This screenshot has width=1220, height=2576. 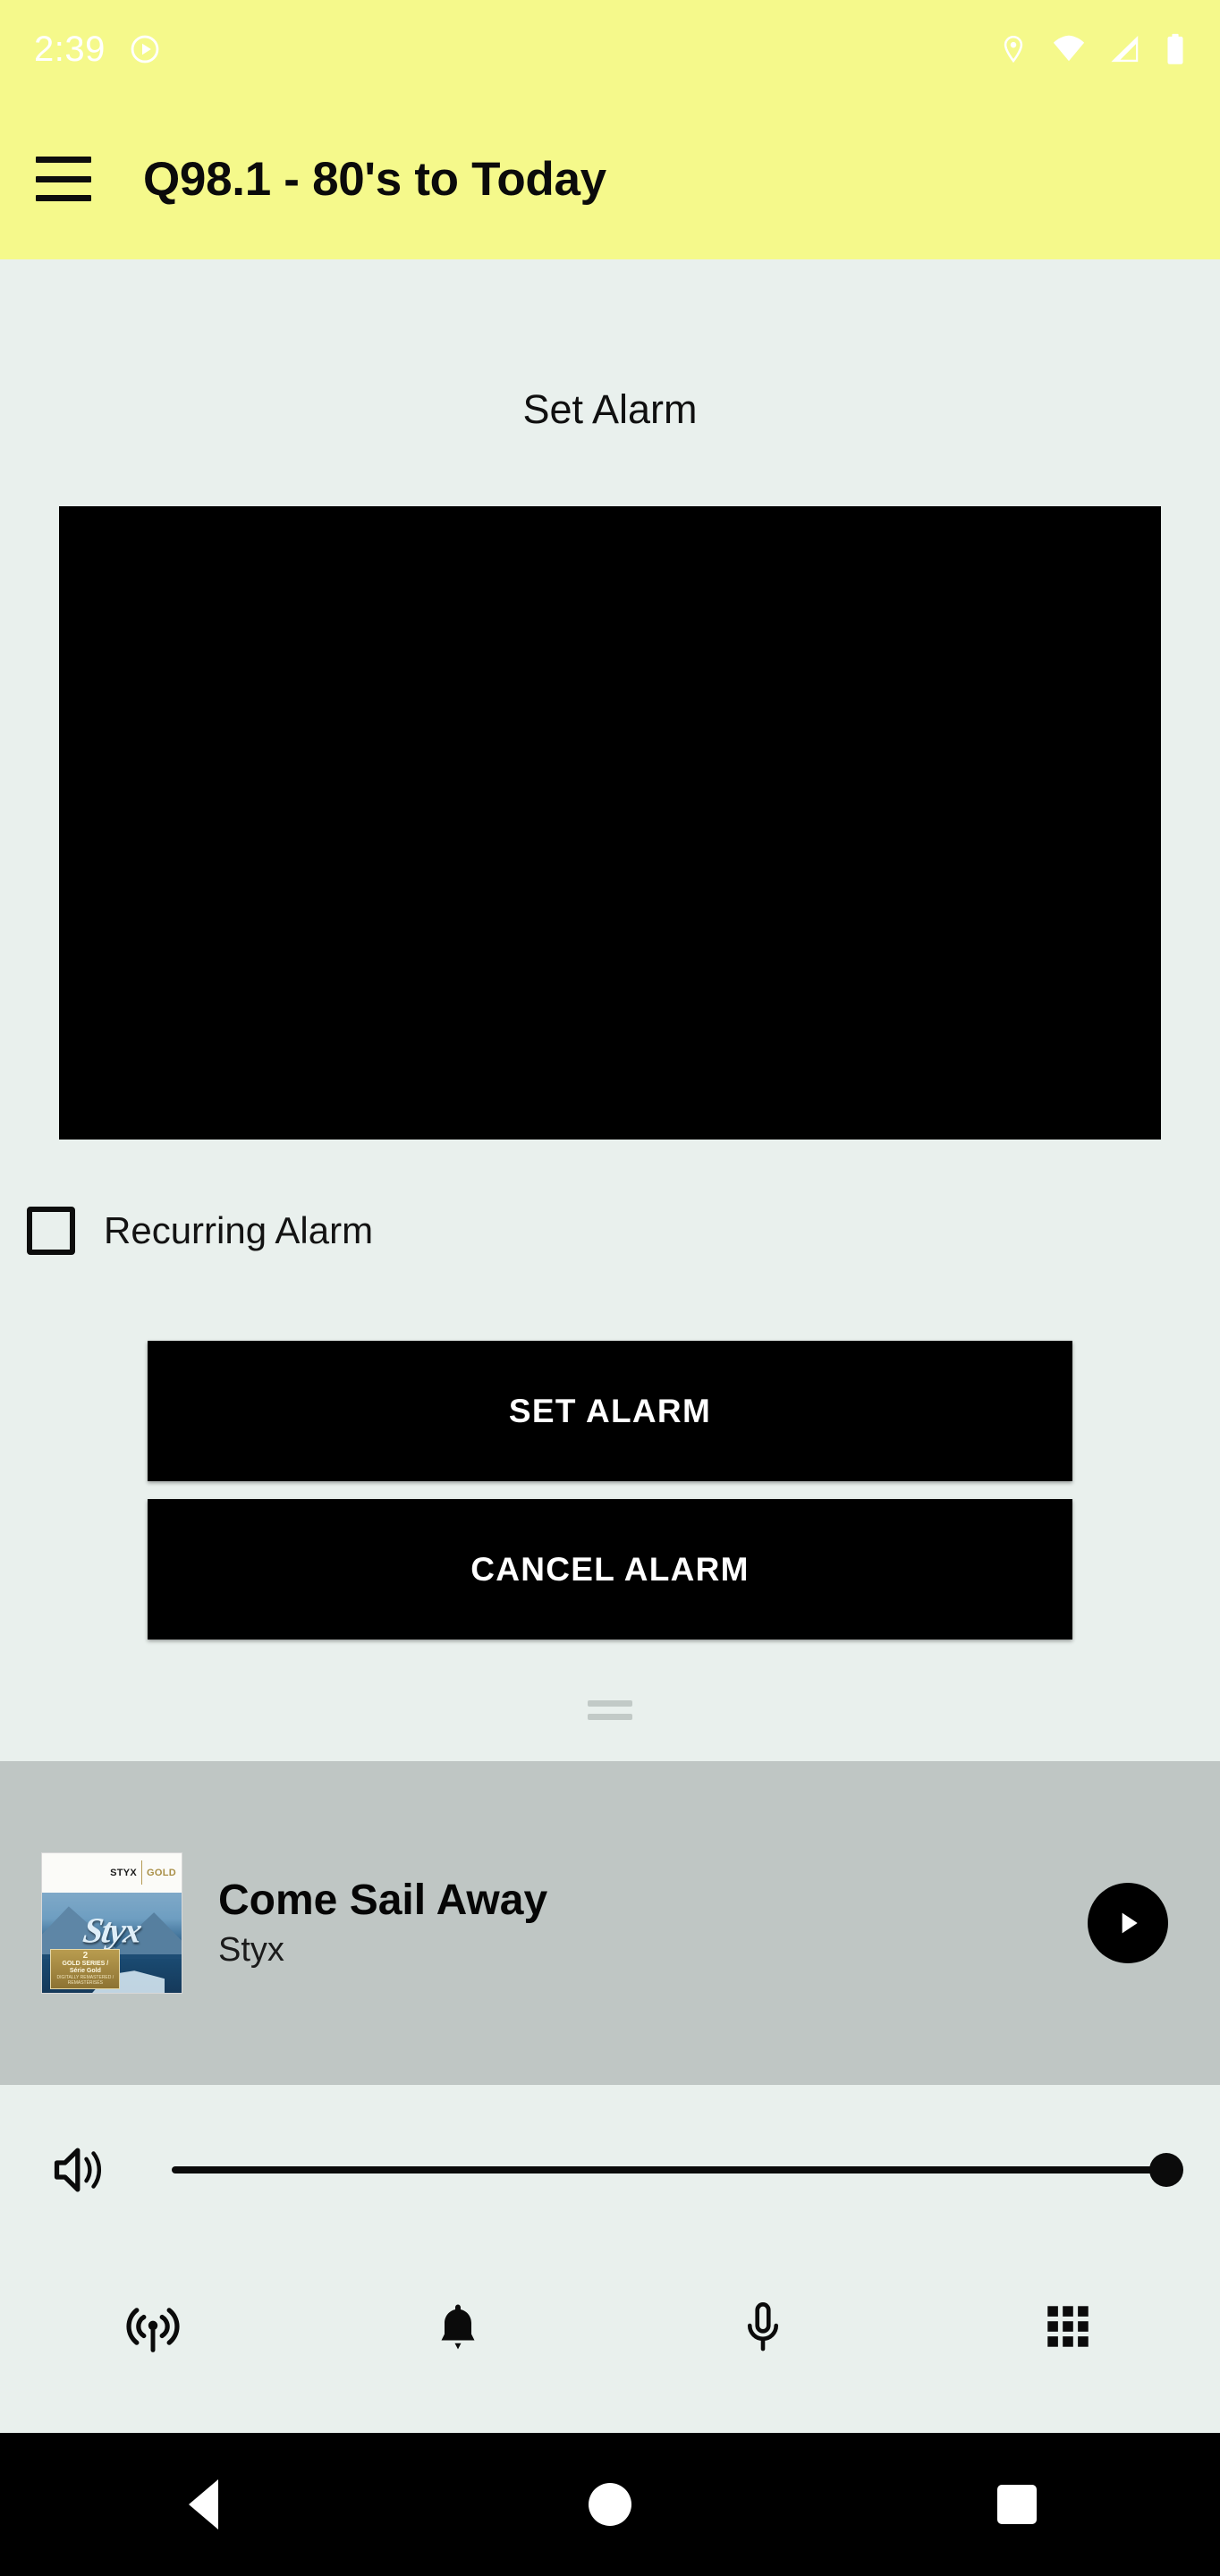 I want to click on bottom-tab-bar, so click(x=610, y=2326).